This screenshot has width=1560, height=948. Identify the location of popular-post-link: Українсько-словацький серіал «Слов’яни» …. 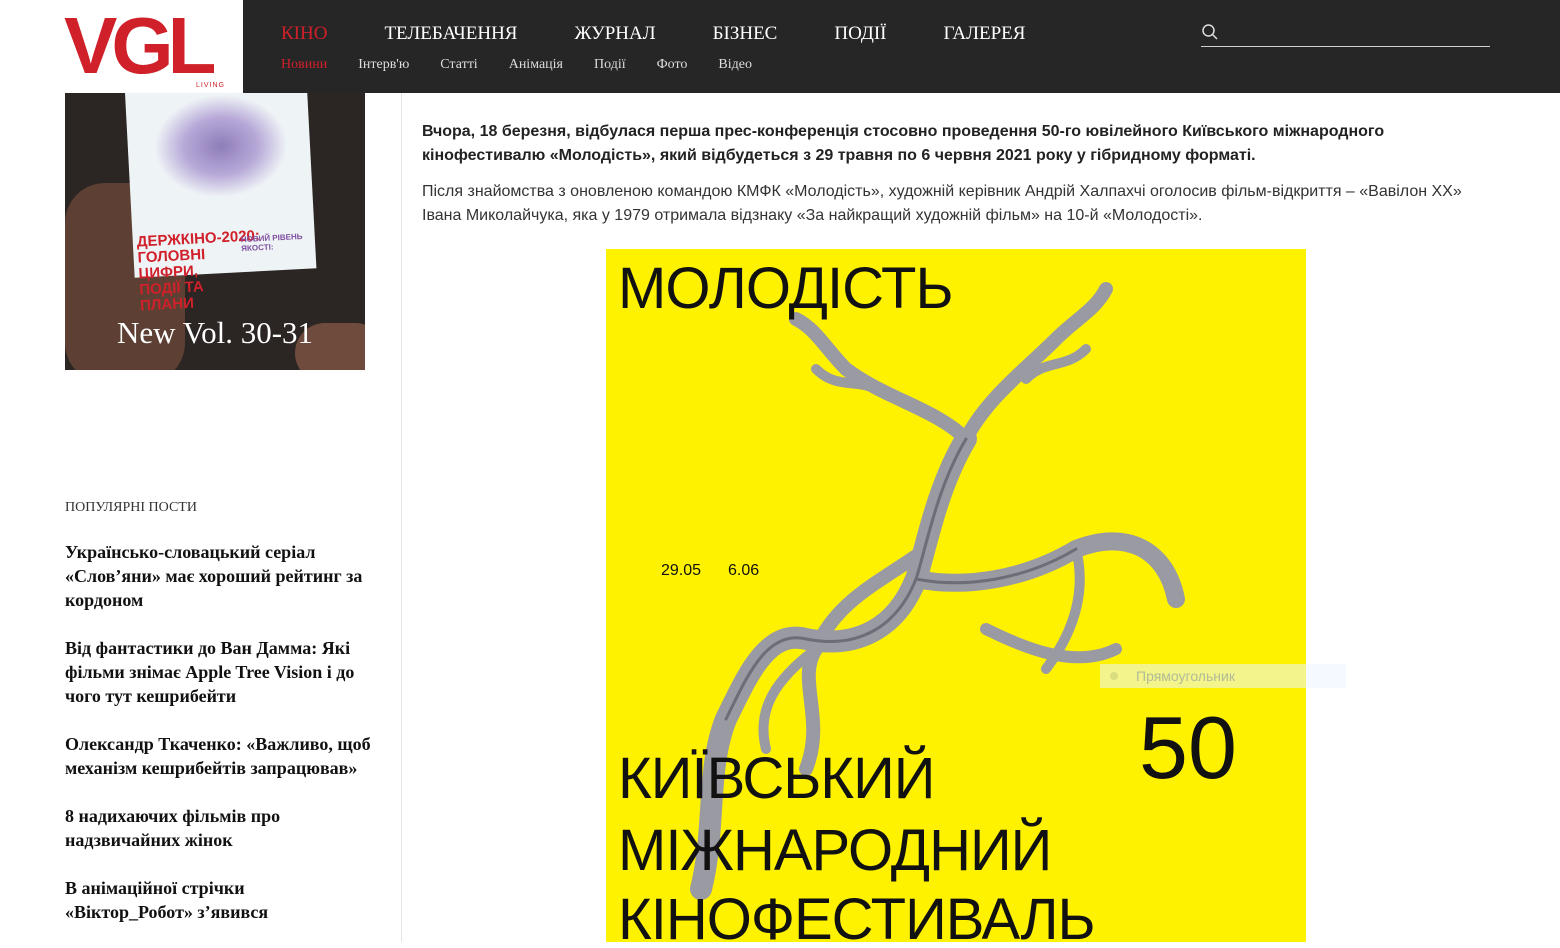
(220, 576).